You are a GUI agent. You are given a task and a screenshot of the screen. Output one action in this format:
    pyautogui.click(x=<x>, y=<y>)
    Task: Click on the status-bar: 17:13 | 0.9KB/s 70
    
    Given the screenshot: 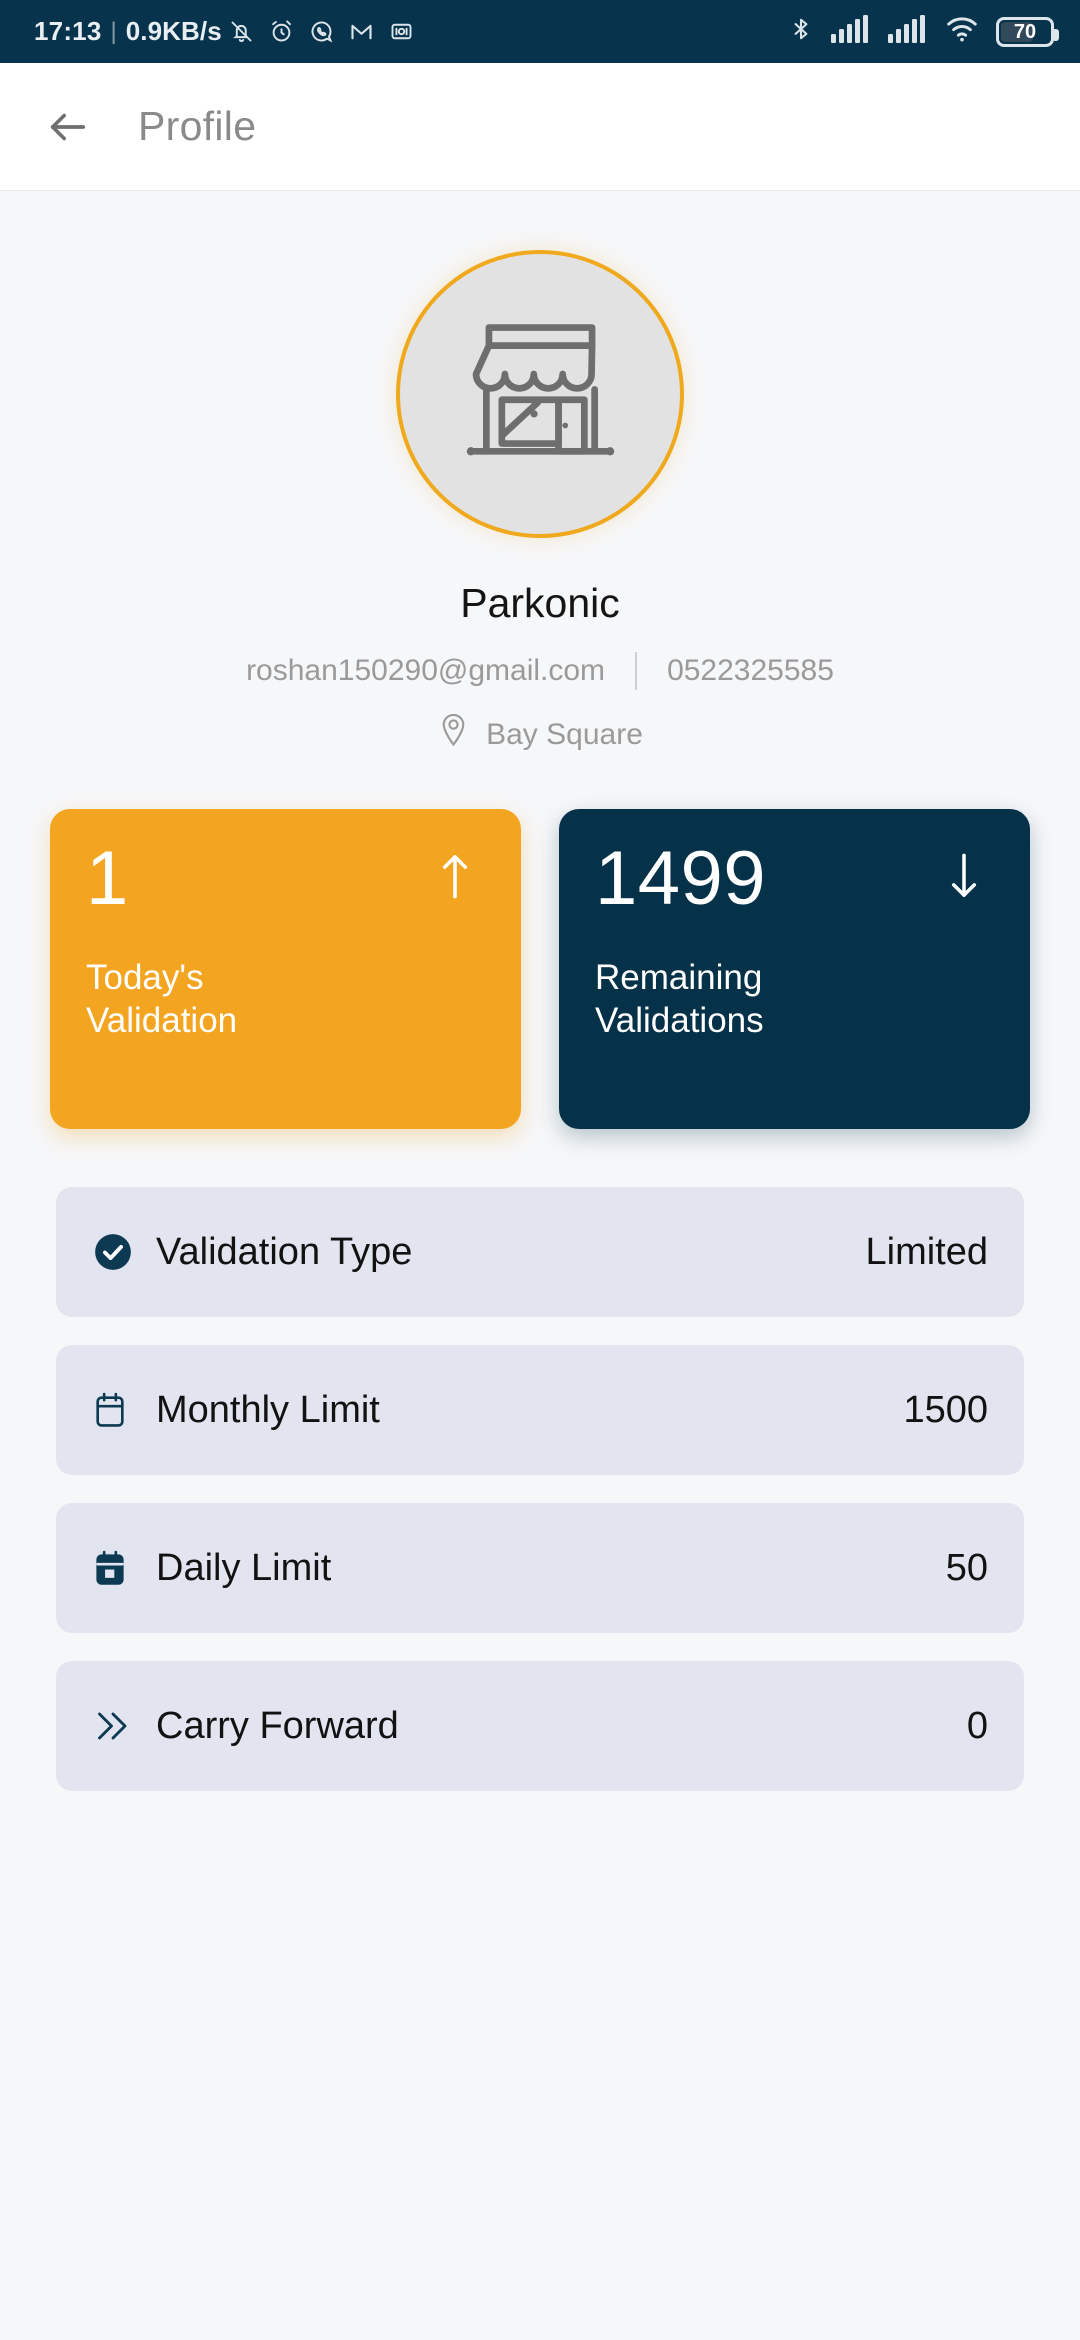 What is the action you would take?
    pyautogui.click(x=540, y=31)
    